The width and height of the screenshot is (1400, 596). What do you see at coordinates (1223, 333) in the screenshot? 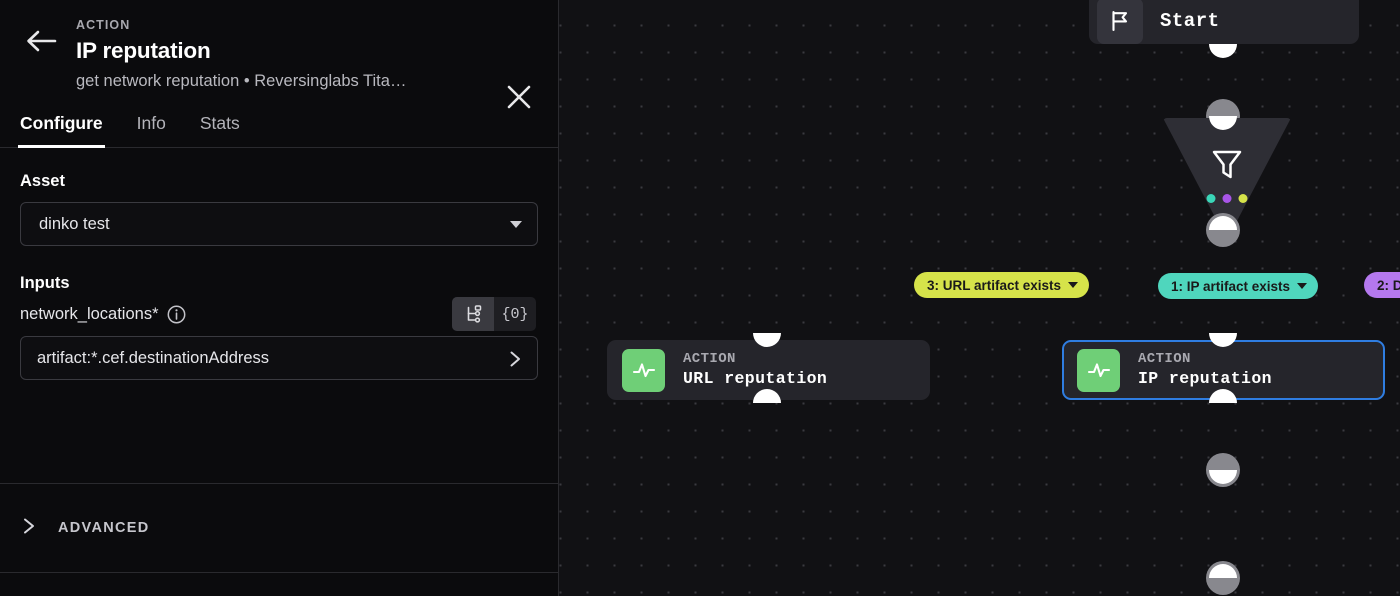
I see `port-in-ip-reputation` at bounding box center [1223, 333].